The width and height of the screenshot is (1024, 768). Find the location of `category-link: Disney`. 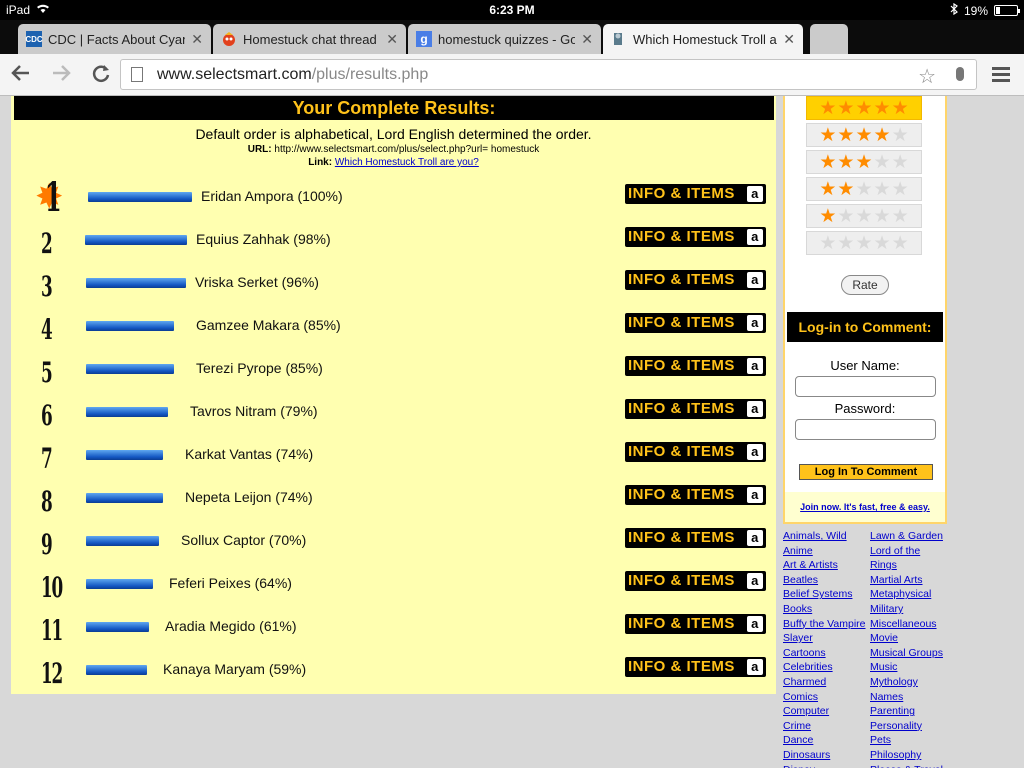

category-link: Disney is located at coordinates (824, 765).